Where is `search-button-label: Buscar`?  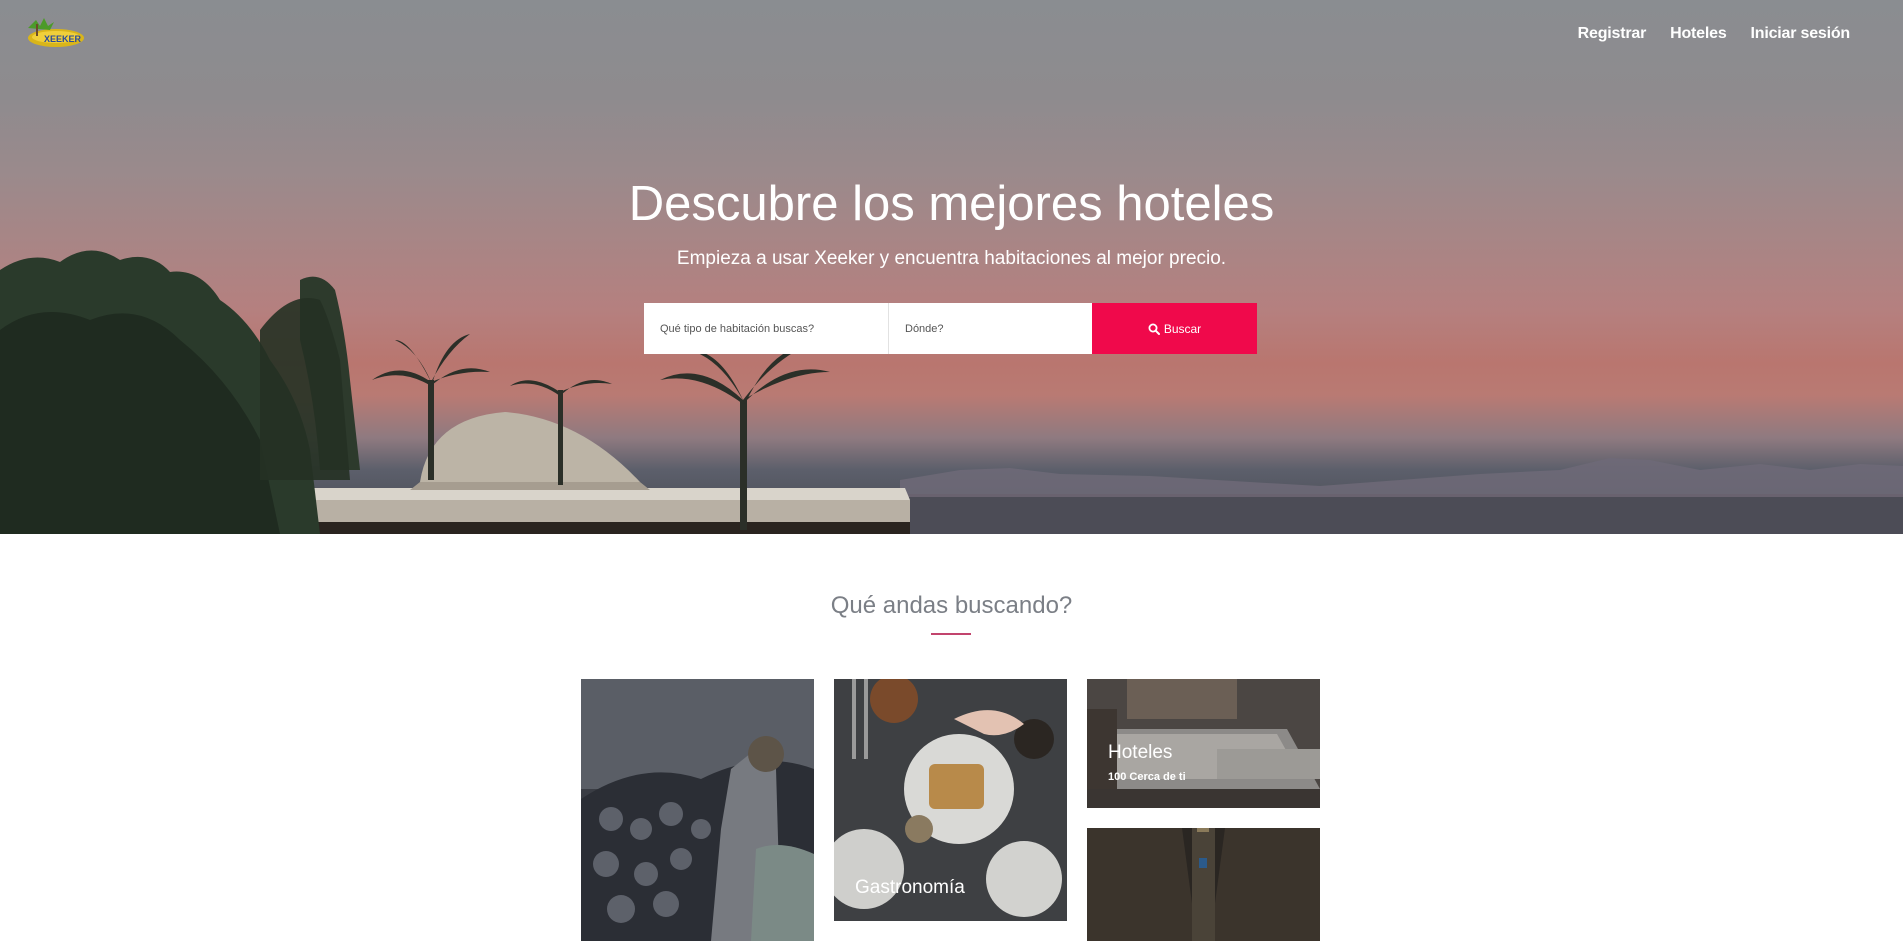 search-button-label: Buscar is located at coordinates (1182, 328).